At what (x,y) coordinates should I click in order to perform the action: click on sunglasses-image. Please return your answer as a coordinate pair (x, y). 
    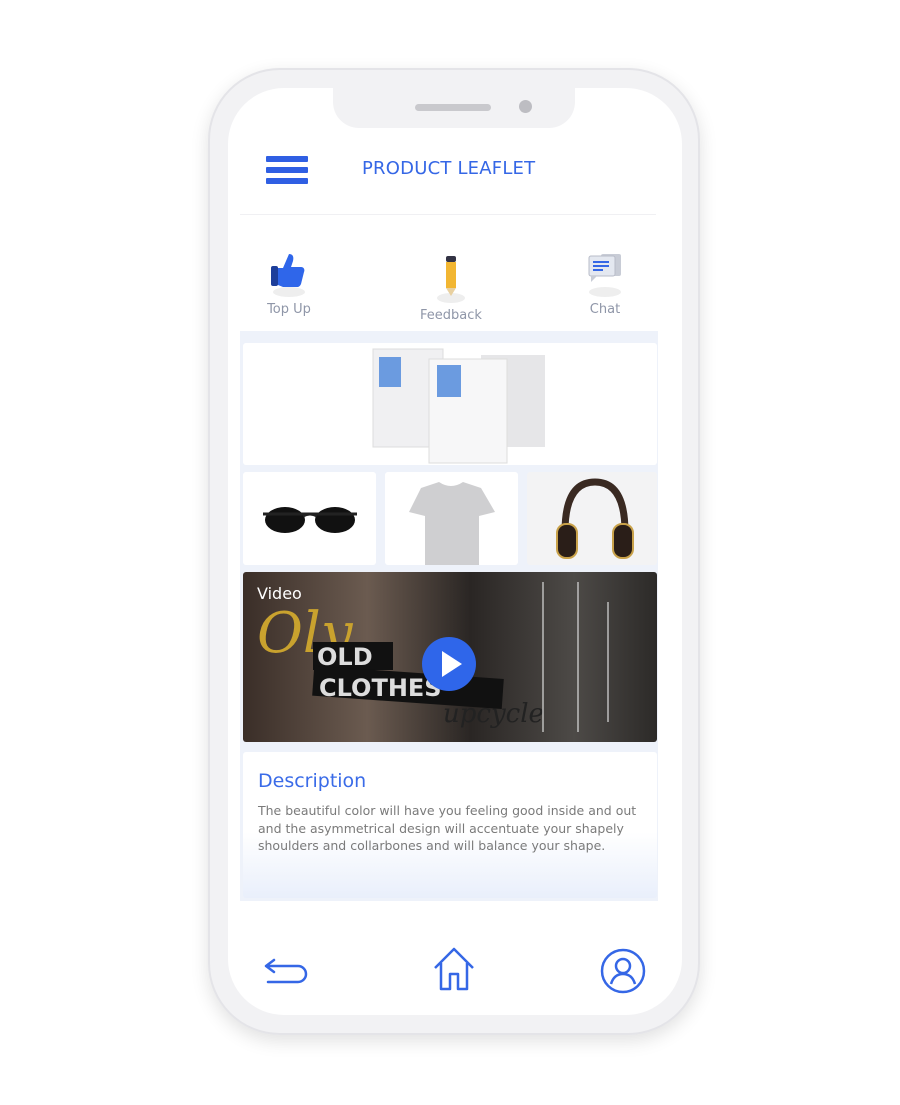
    Looking at the image, I should click on (310, 520).